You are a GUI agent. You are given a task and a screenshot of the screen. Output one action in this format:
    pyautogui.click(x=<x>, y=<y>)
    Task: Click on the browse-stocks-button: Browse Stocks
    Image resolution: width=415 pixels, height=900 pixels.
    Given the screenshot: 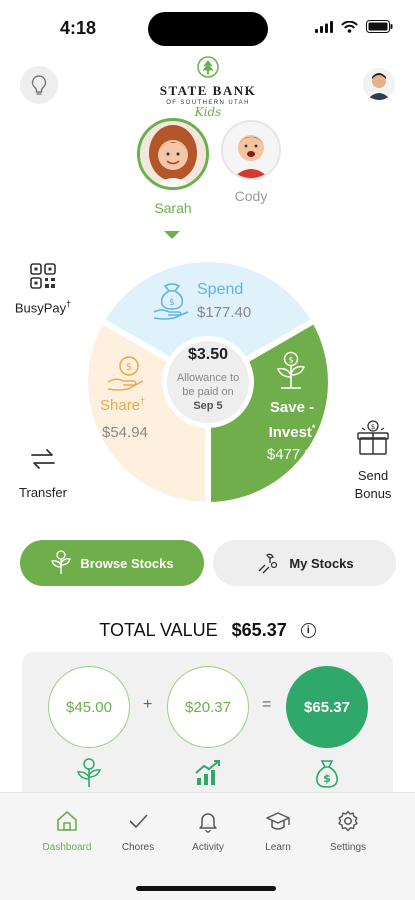 What is the action you would take?
    pyautogui.click(x=112, y=563)
    